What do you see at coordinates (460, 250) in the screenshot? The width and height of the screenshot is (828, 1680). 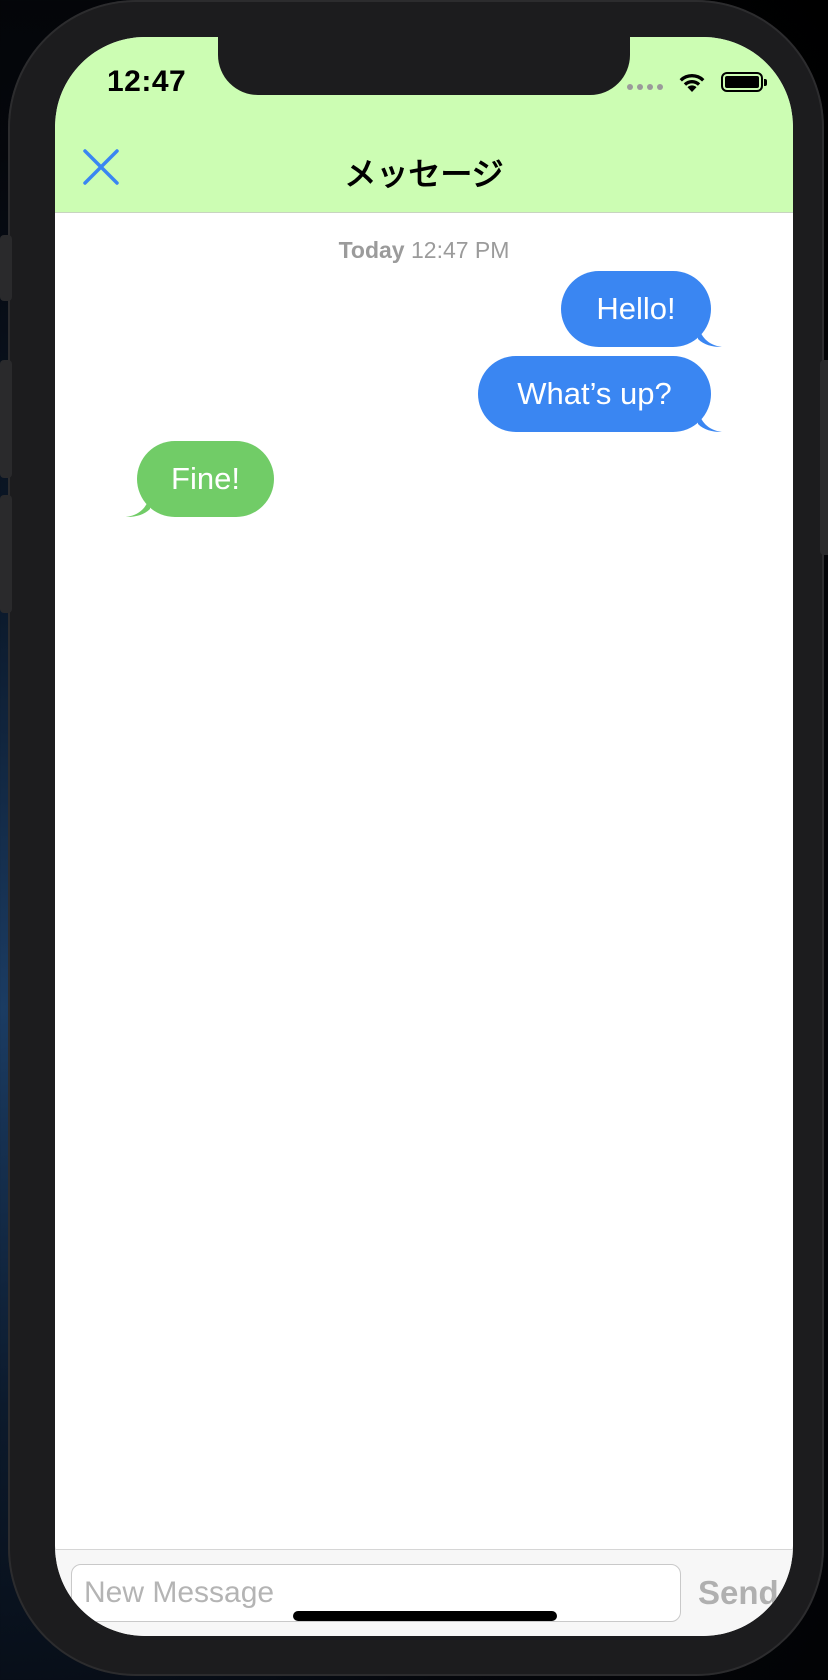 I see `timestamp-time: 12:47 PM` at bounding box center [460, 250].